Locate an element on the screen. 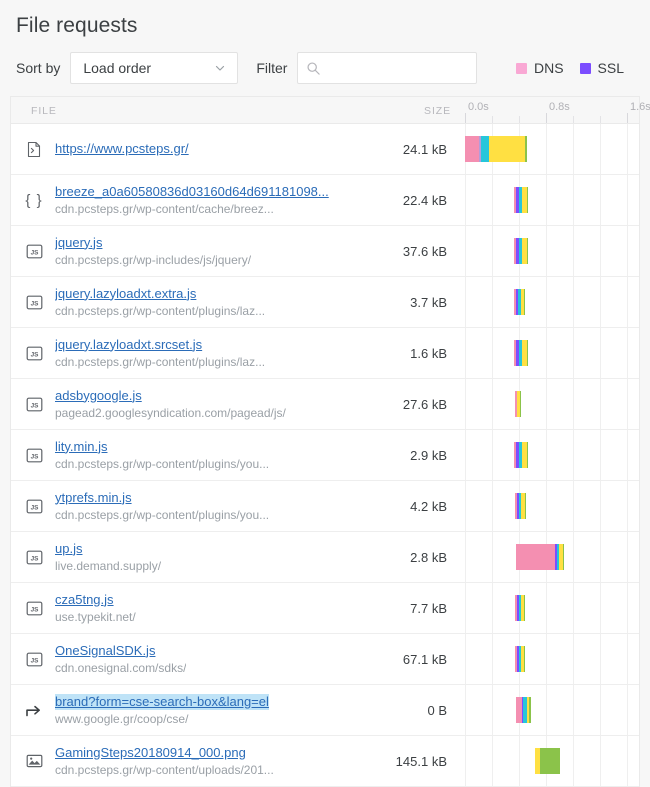 Image resolution: width=650 pixels, height=787 pixels. table-row: JS cza5tng.js use.typekit.net/7.7 kB is located at coordinates (325, 608).